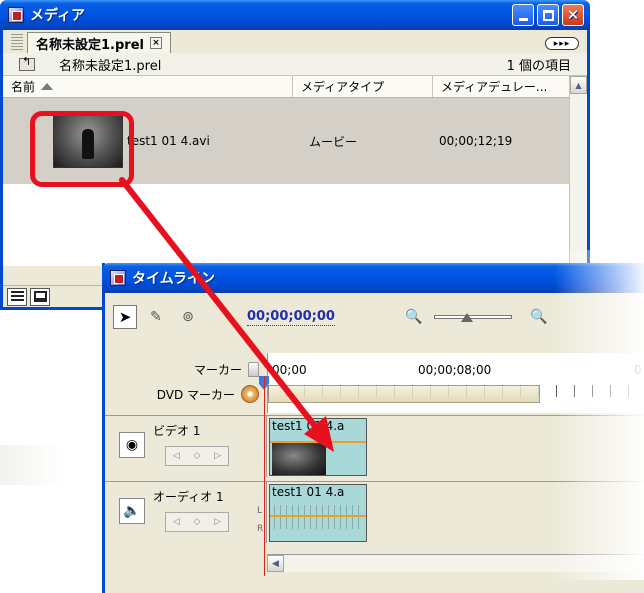 The width and height of the screenshot is (644, 593). I want to click on video-clip-name: test1 01 4.a, so click(308, 426).